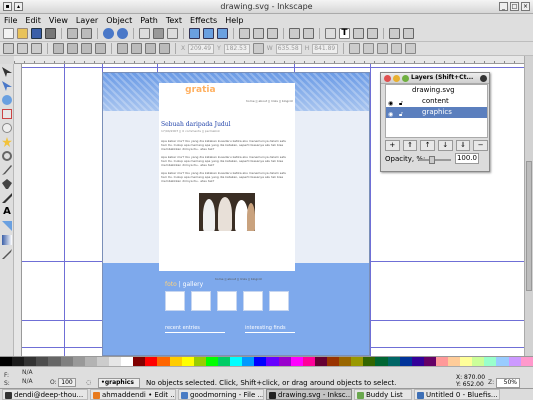 Image resolution: width=533 pixels, height=400 pixels. What do you see at coordinates (405, 78) in the screenshot?
I see `maximize-dialog-icon` at bounding box center [405, 78].